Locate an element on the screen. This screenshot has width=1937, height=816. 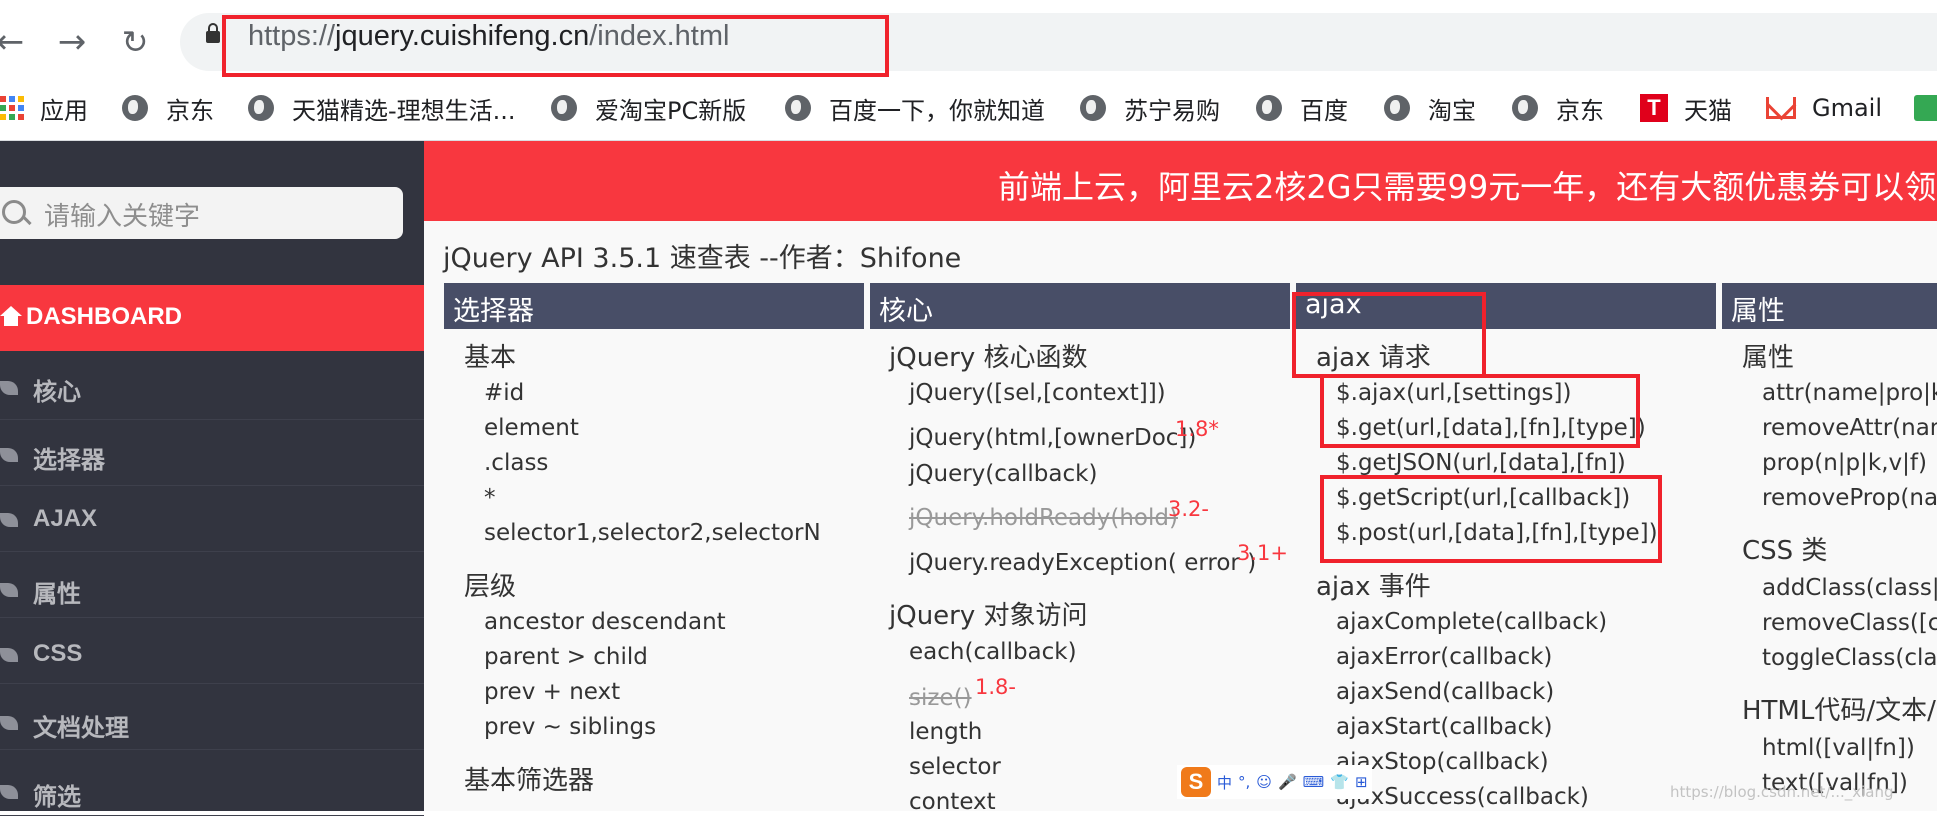
api-link: ajaxError(callback) is located at coordinates (1444, 657).